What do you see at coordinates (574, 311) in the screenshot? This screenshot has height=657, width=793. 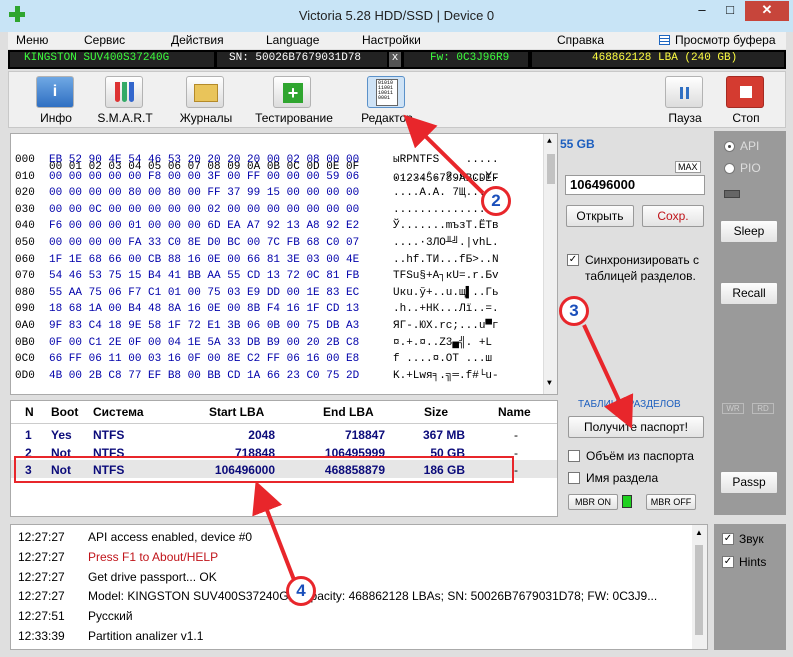 I see `callout-3: 3` at bounding box center [574, 311].